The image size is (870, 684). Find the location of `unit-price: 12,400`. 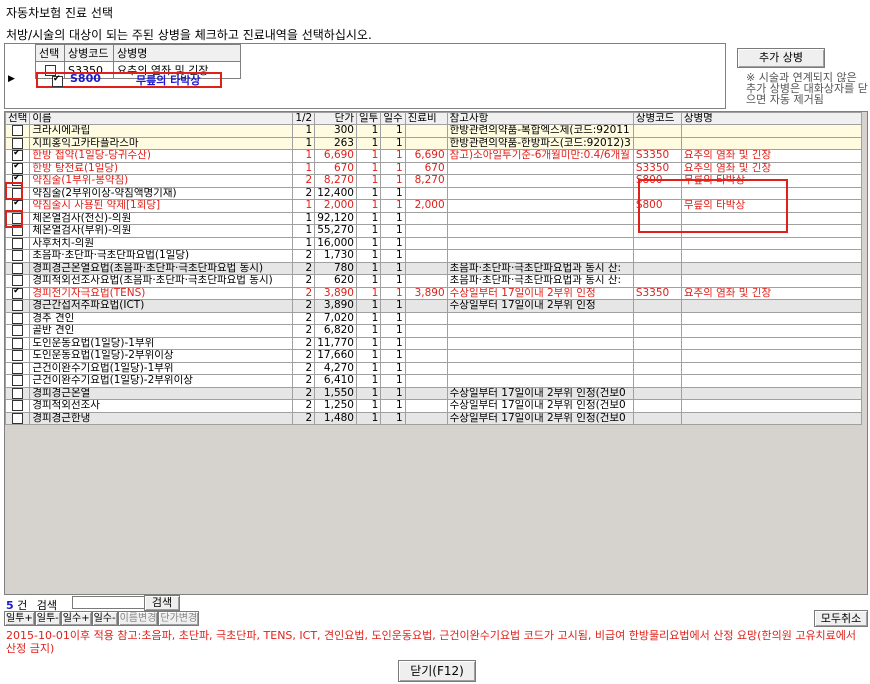

unit-price: 12,400 is located at coordinates (335, 193).